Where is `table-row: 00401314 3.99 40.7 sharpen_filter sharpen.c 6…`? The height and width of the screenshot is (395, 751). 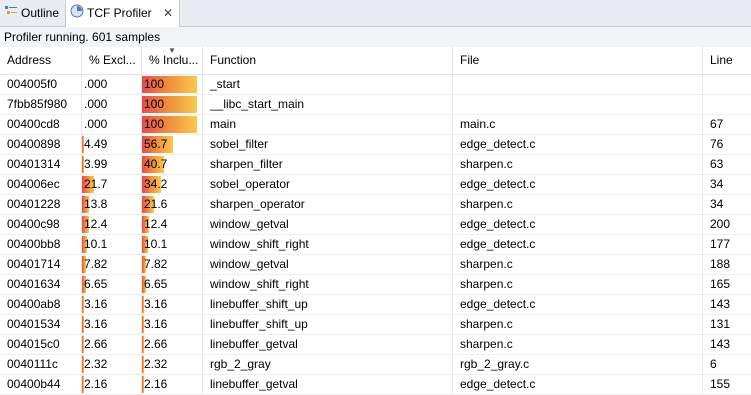
table-row: 00401314 3.99 40.7 sharpen_filter sharpen.c 6… is located at coordinates (375, 165).